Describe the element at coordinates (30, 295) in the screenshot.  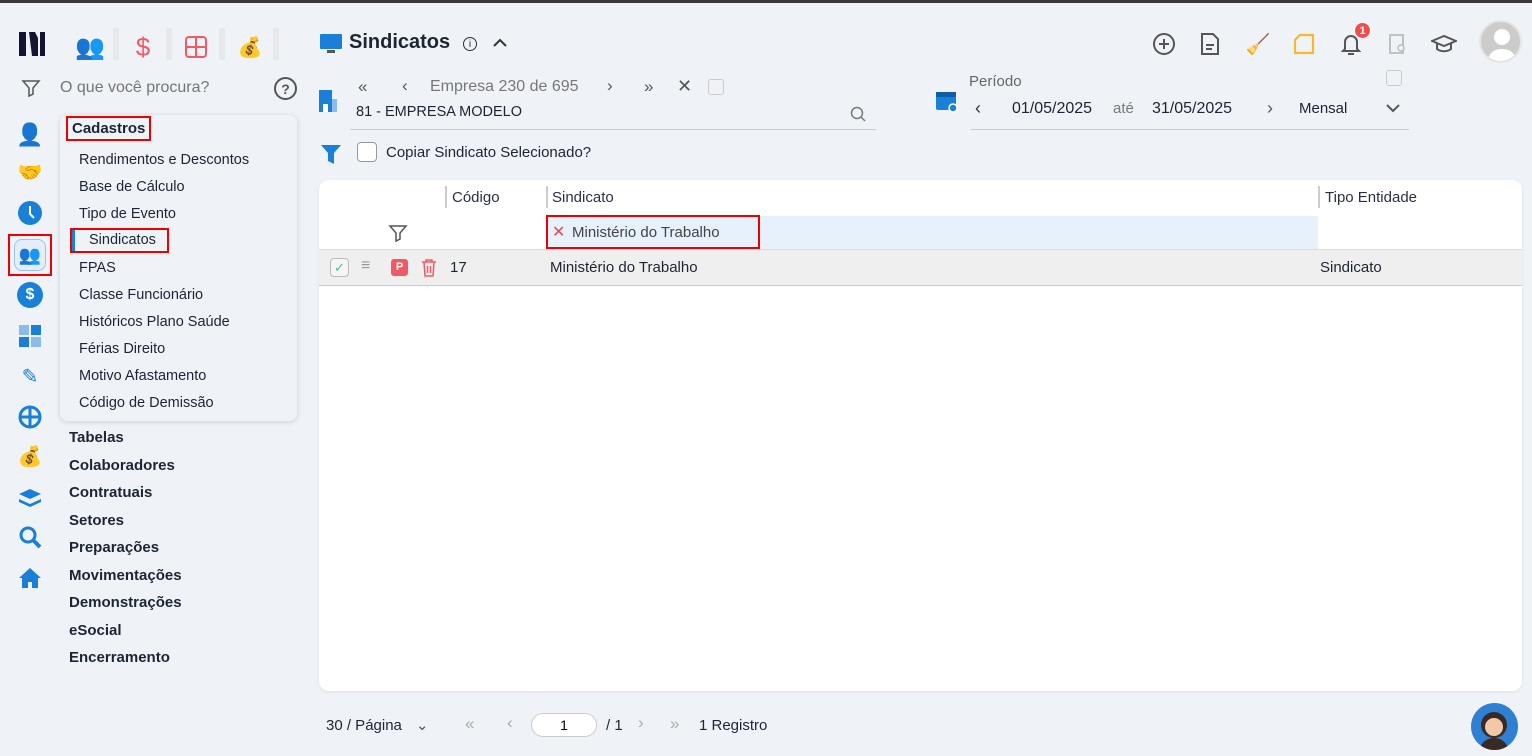
I see `dollar-circle-icon: $` at that location.